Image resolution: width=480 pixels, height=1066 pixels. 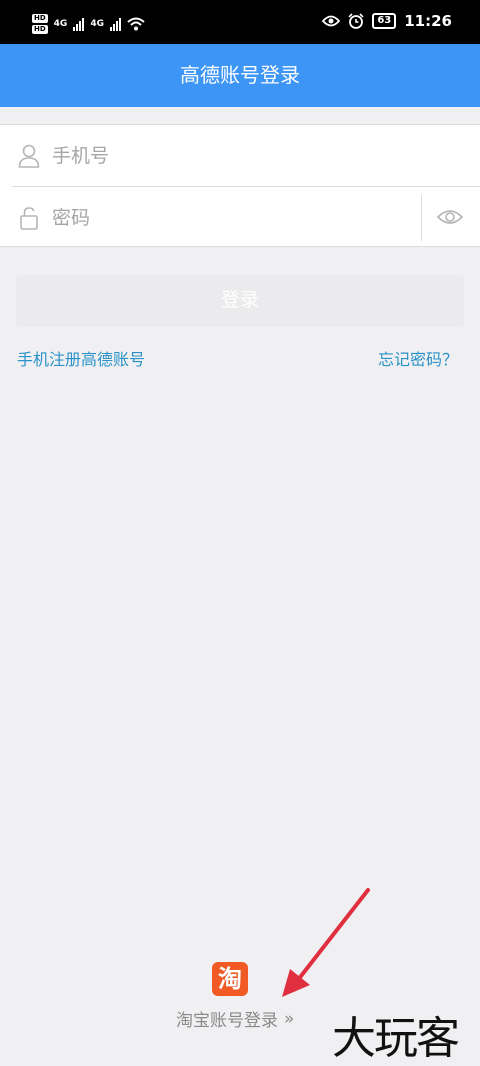 I want to click on annotation-arrow-icon, so click(x=326, y=942).